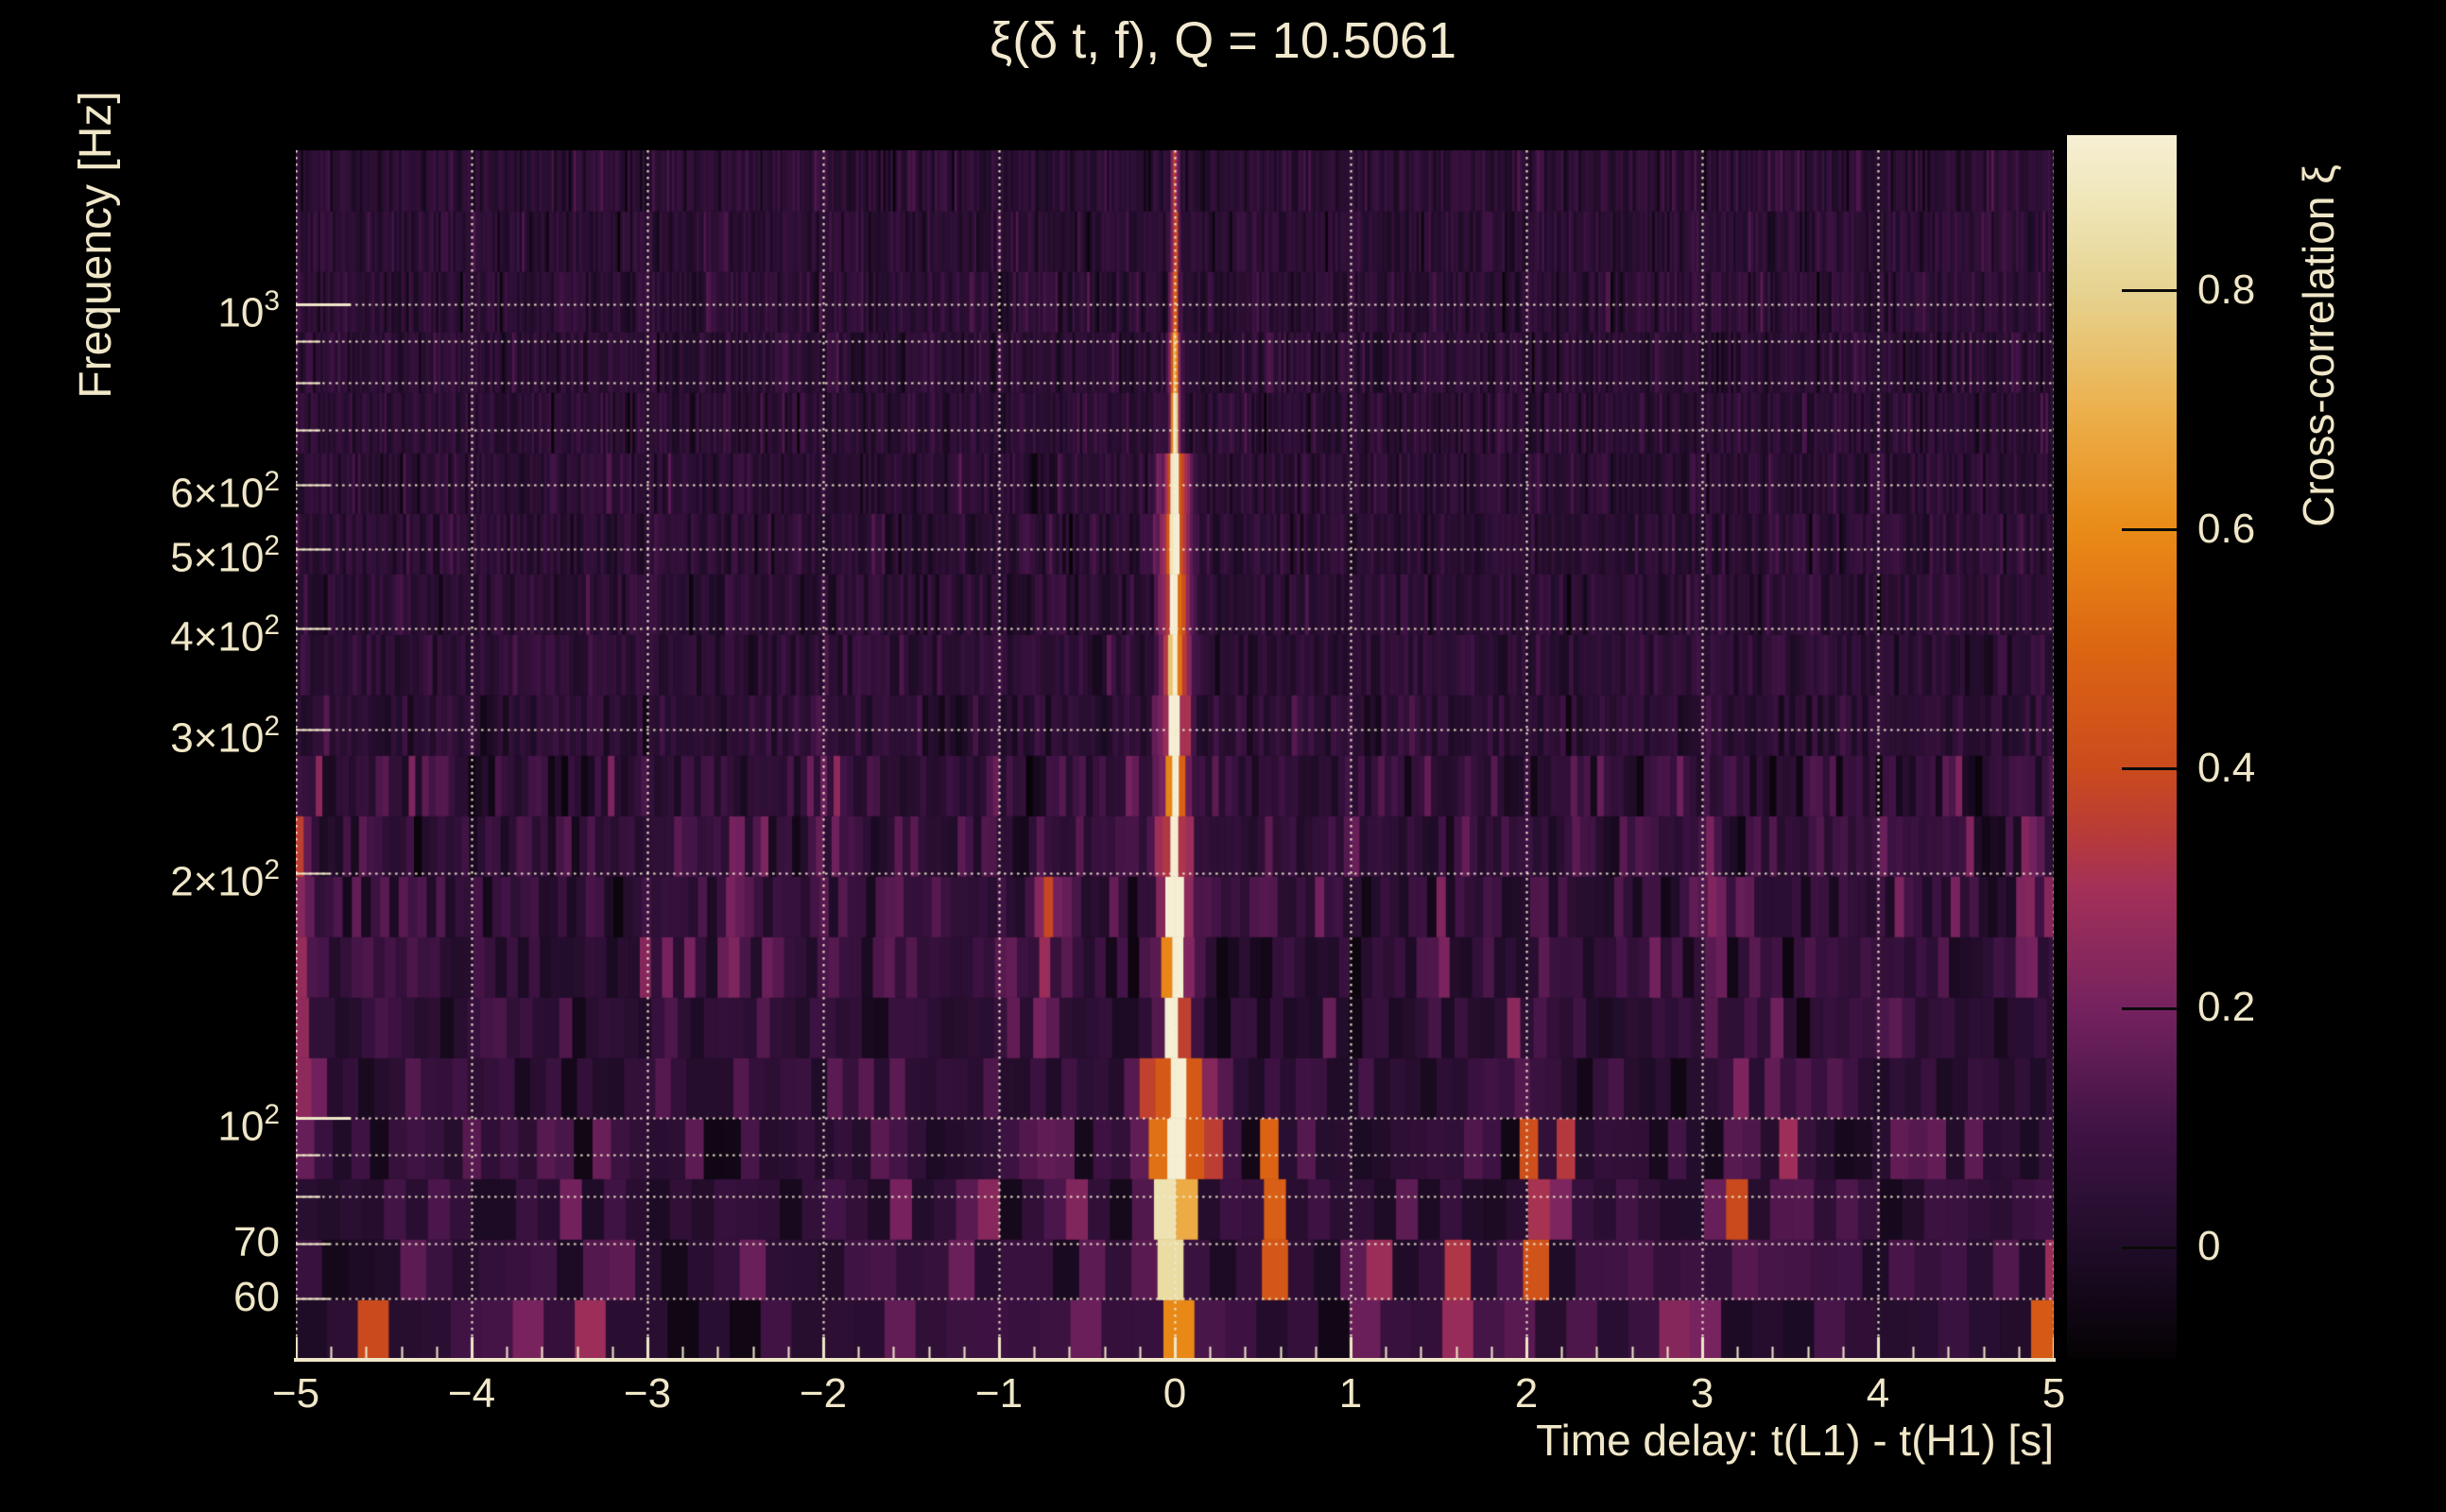 The image size is (2446, 1512). What do you see at coordinates (225, 736) in the screenshot?
I see `y-tick-label: 3×102` at bounding box center [225, 736].